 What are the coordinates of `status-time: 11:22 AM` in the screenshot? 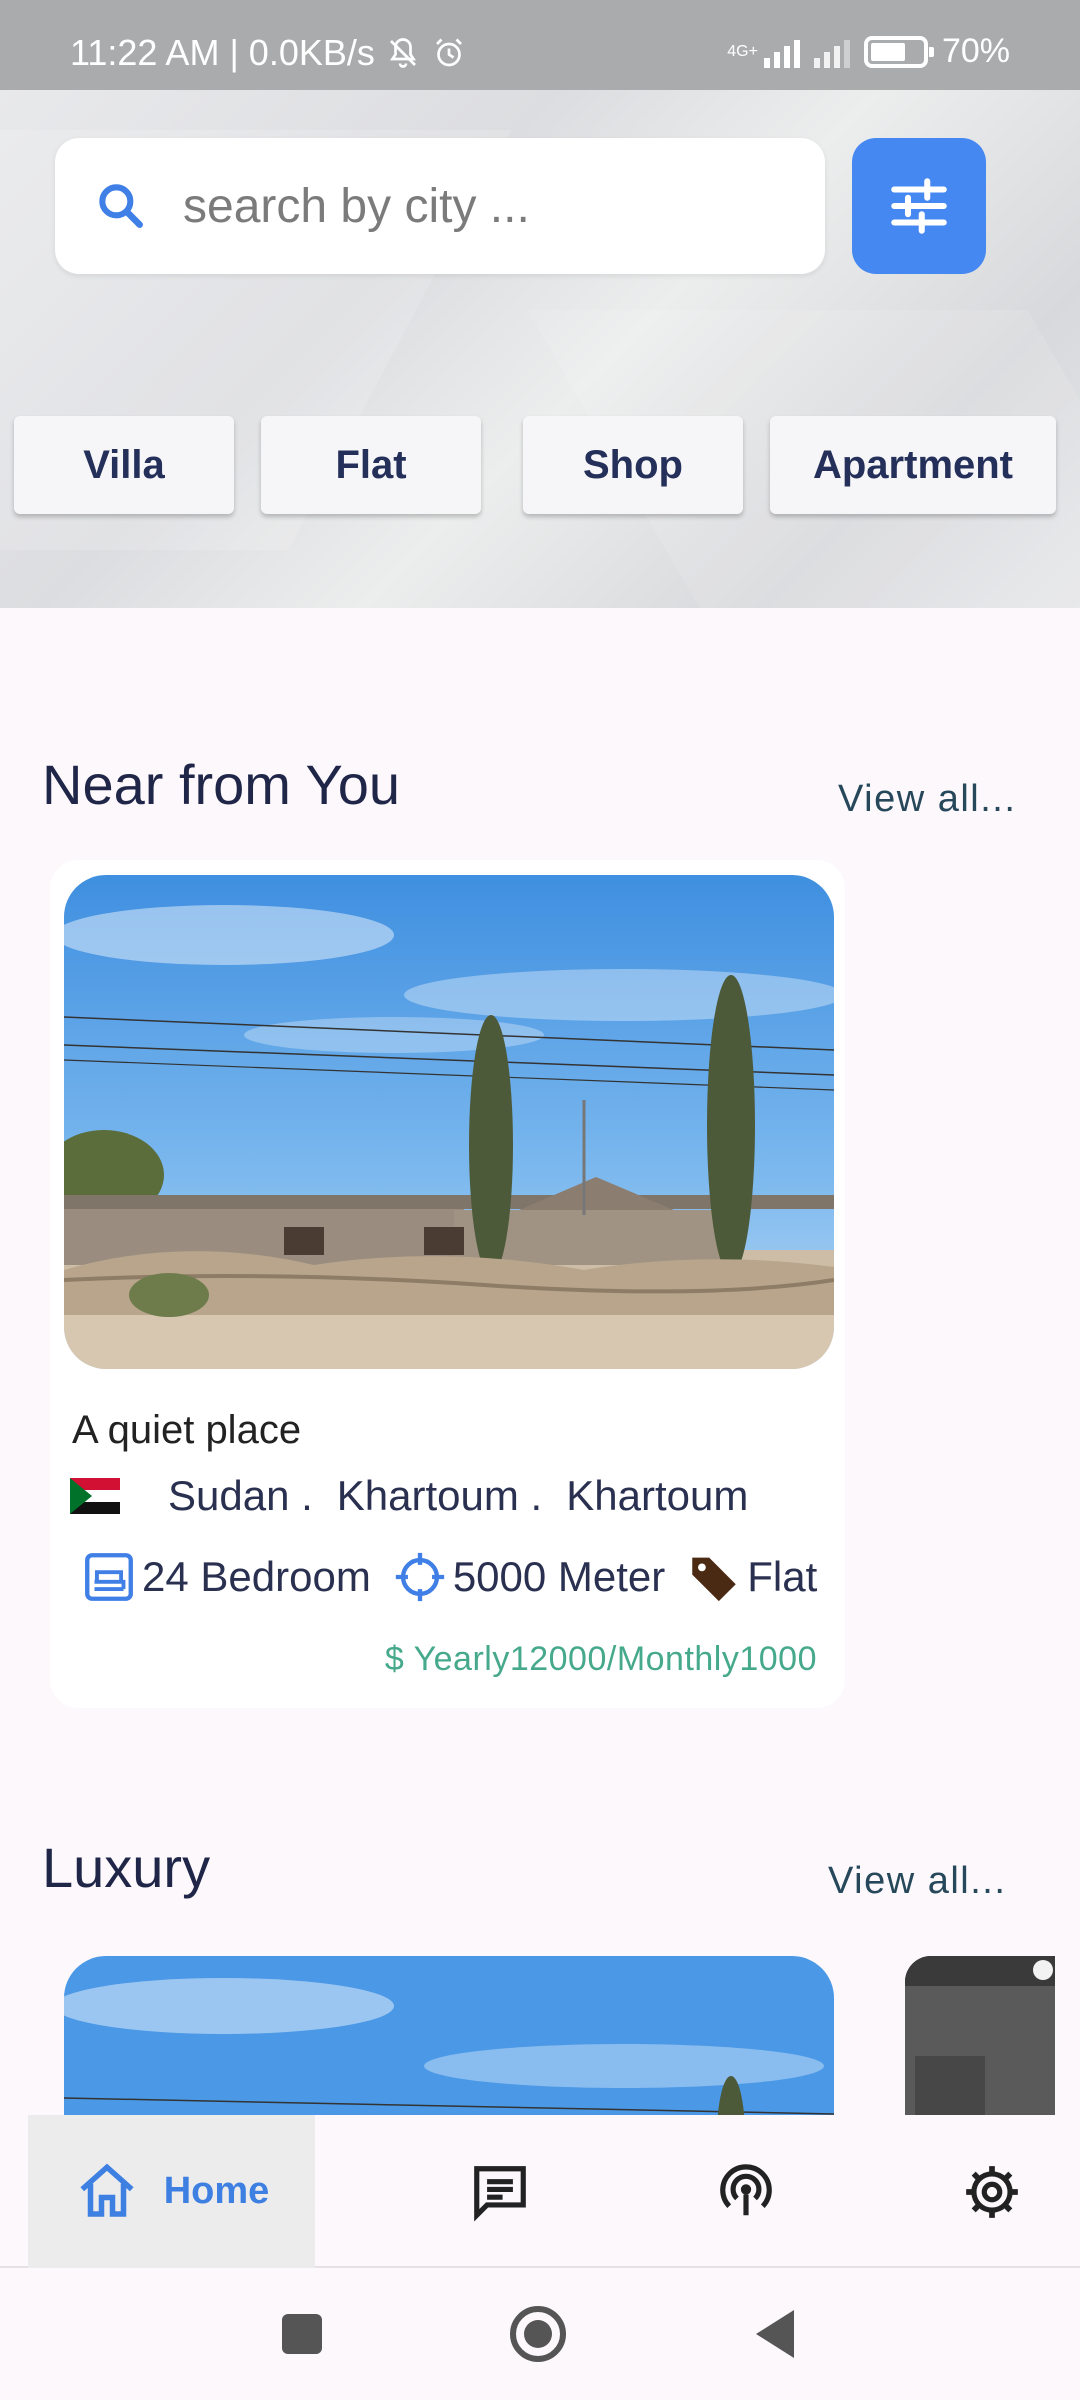 It's located at (145, 52).